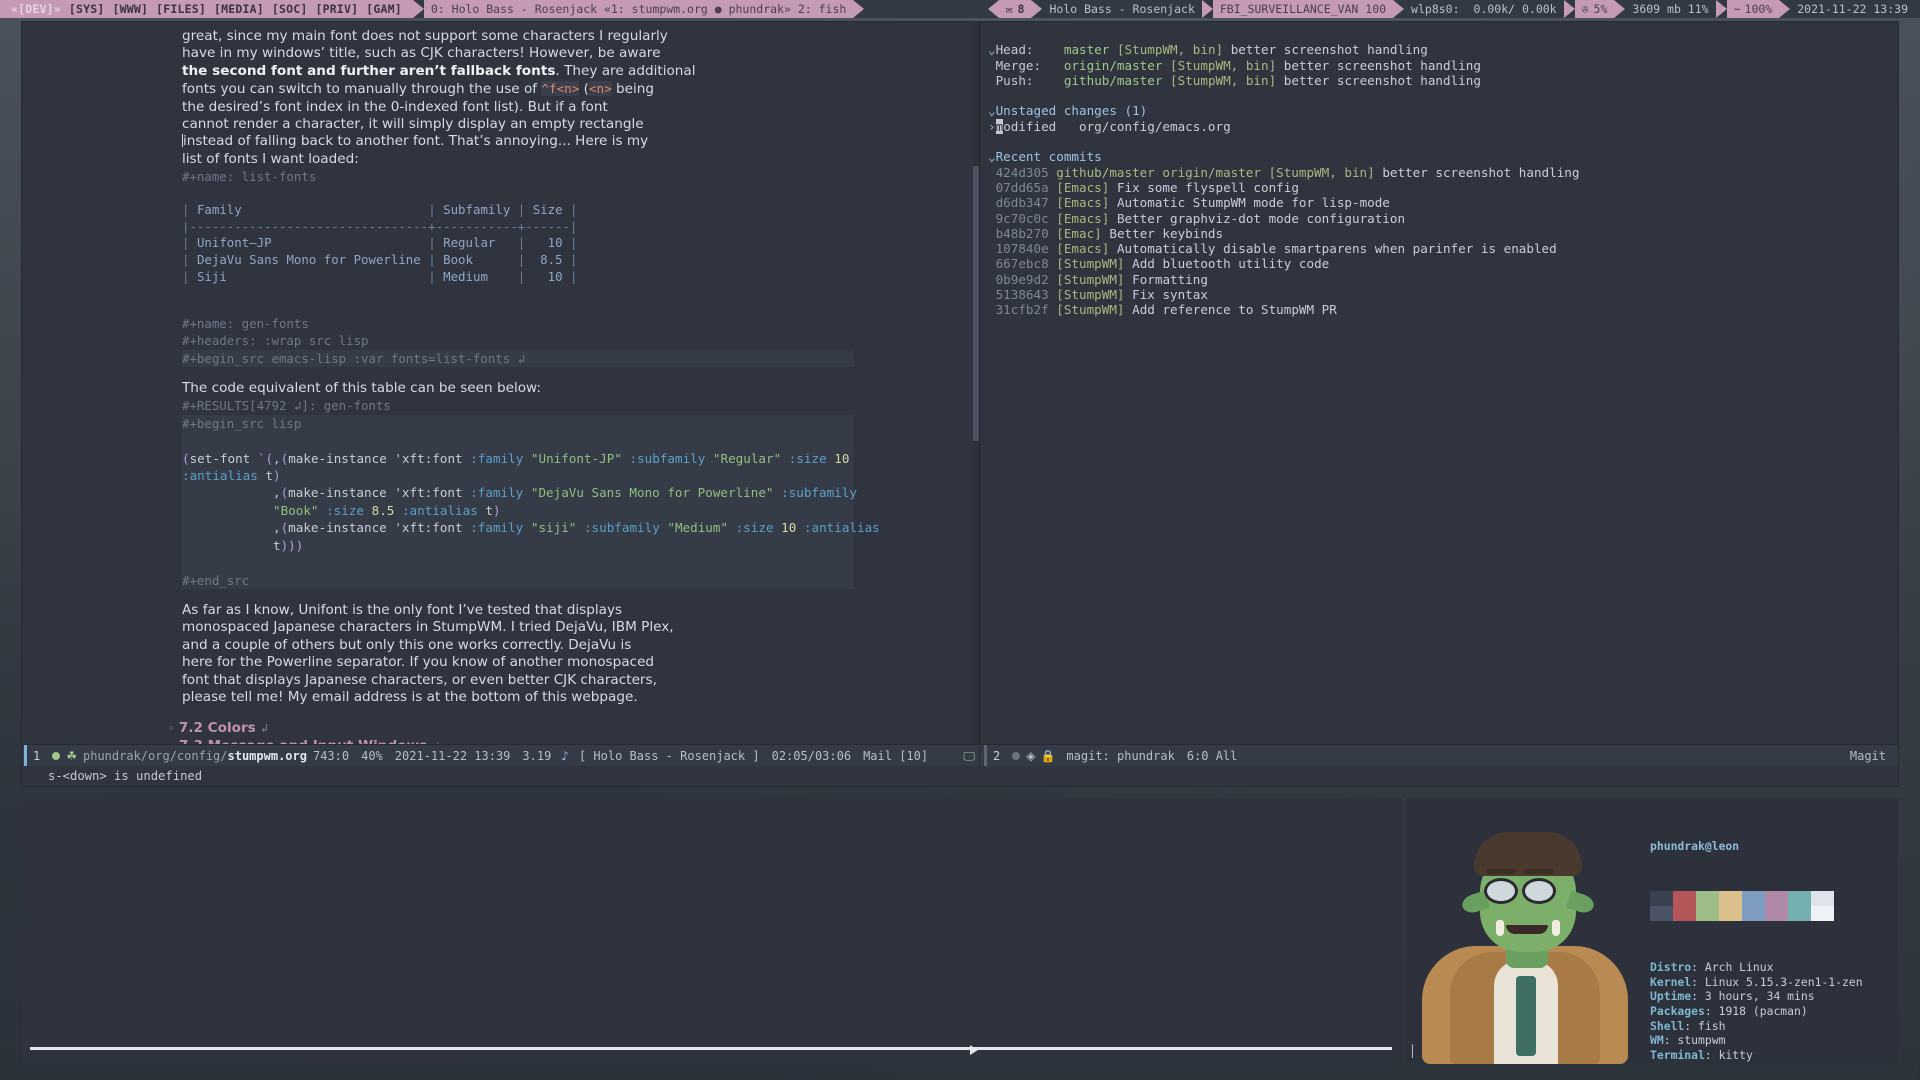 The image size is (1920, 1080). What do you see at coordinates (181, 9) in the screenshot?
I see `workspace-files: [FILES]` at bounding box center [181, 9].